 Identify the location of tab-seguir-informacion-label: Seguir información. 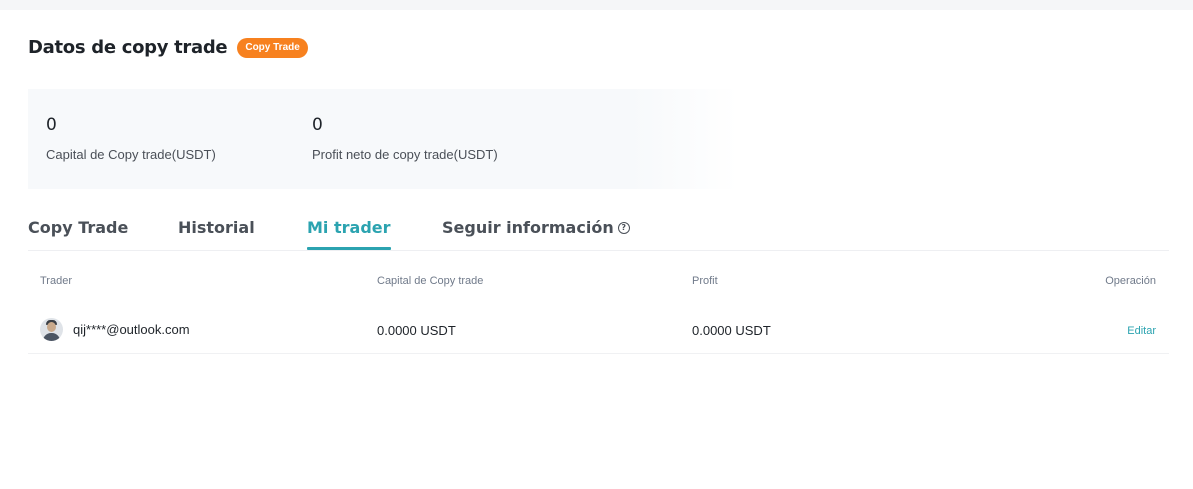
(528, 227).